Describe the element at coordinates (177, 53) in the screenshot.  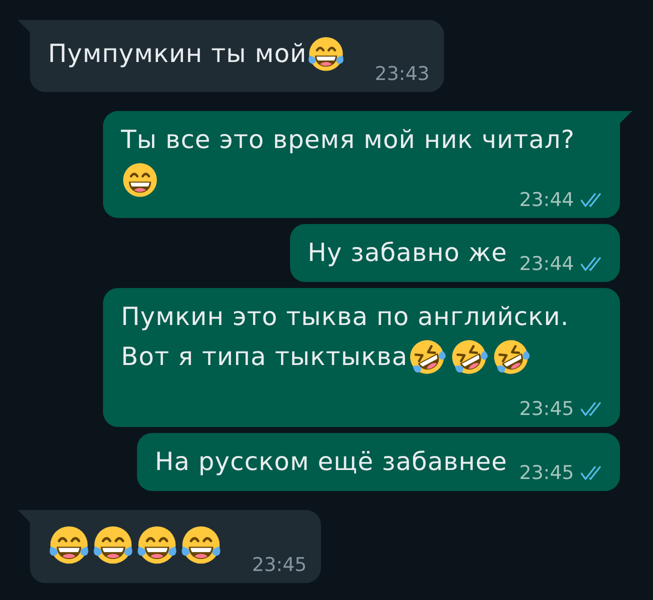
I see `message-text: Пумпумкин ты мой` at that location.